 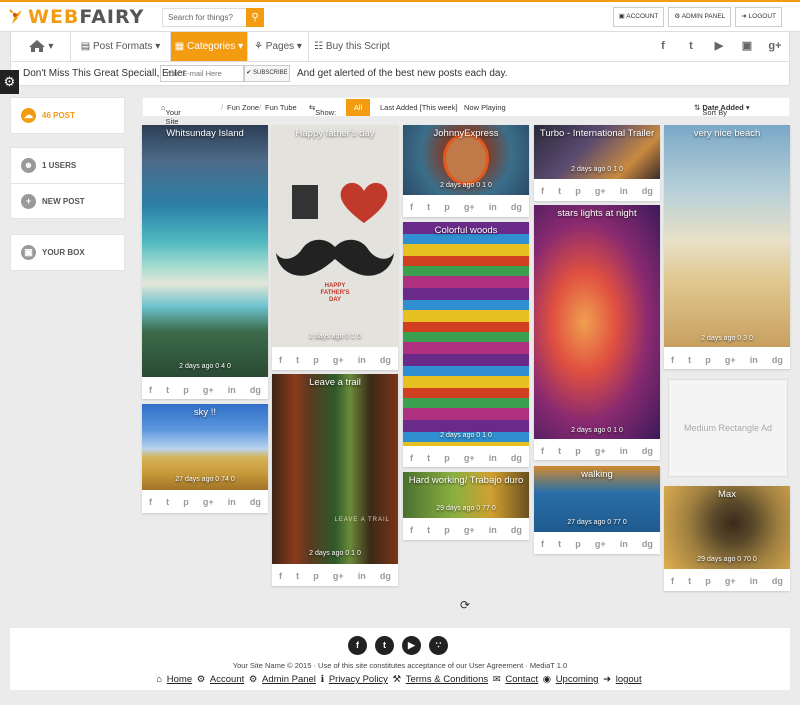 I want to click on logout-link: ➜ LOGOUT, so click(x=758, y=17).